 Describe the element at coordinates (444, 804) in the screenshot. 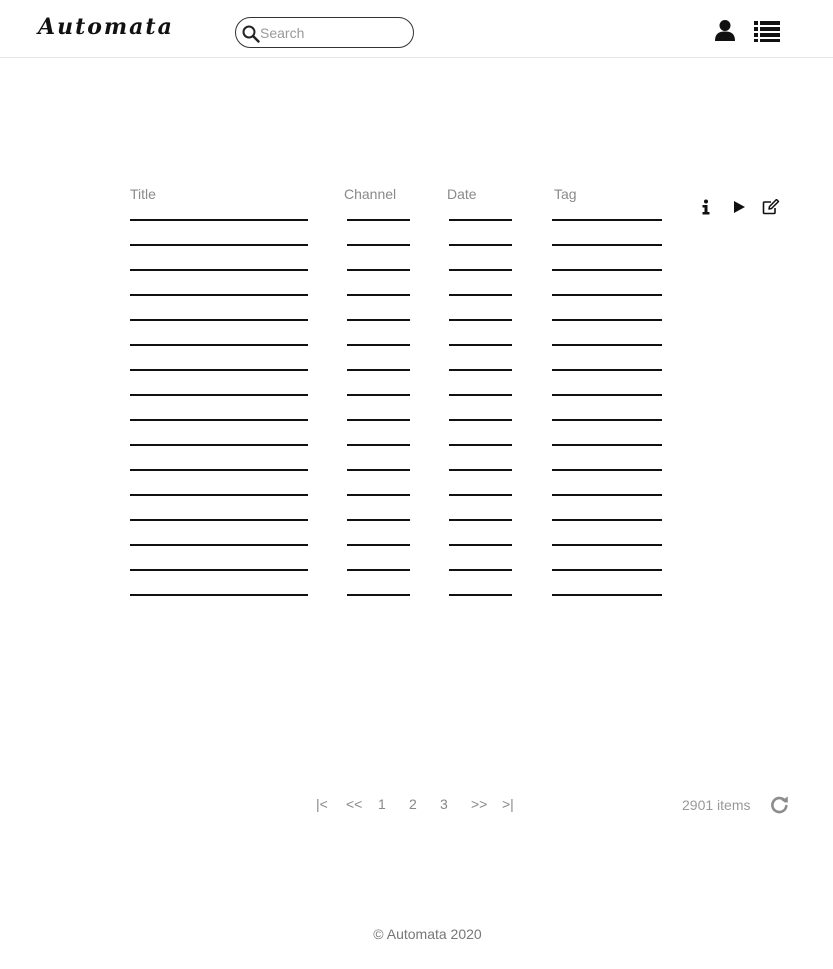

I see `page-link-3: 3` at that location.